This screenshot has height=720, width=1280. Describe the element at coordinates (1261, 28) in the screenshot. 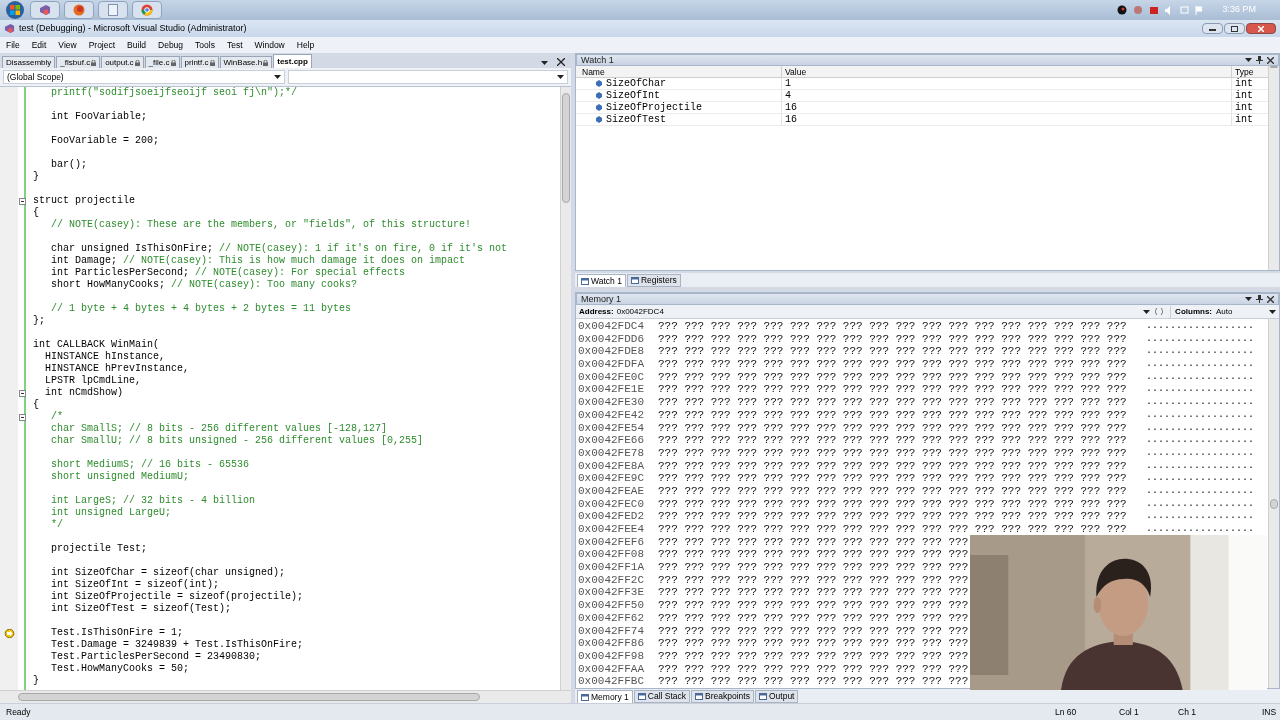

I see `close-button` at that location.